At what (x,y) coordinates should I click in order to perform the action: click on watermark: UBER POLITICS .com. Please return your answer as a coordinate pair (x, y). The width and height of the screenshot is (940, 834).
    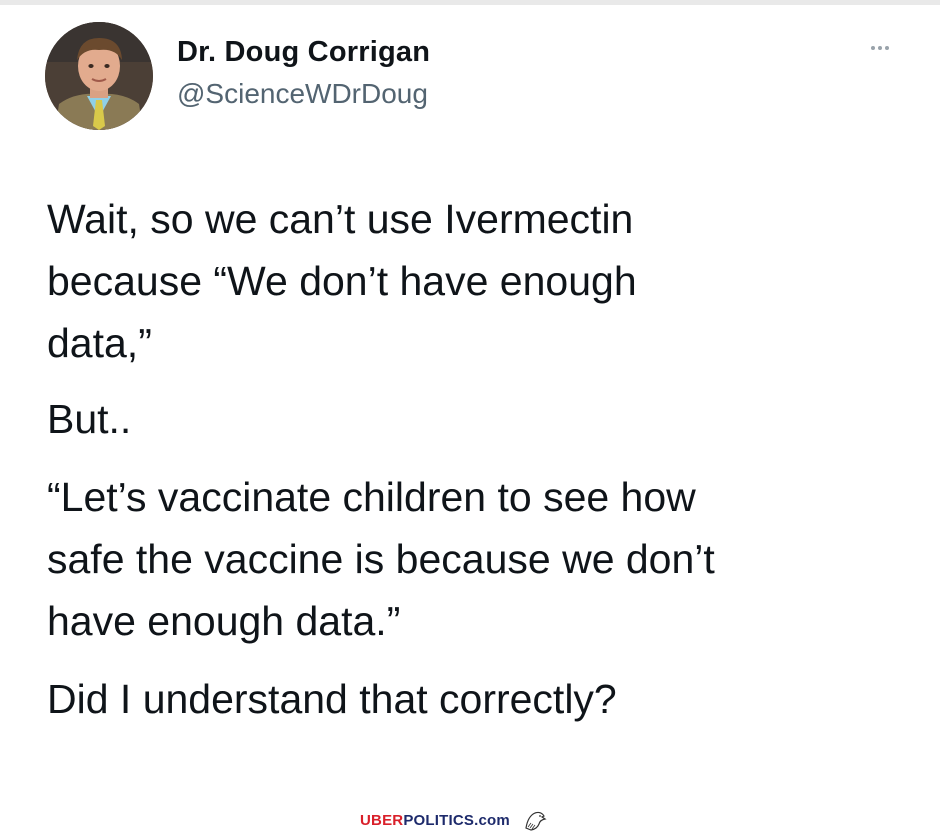
    Looking at the image, I should click on (454, 820).